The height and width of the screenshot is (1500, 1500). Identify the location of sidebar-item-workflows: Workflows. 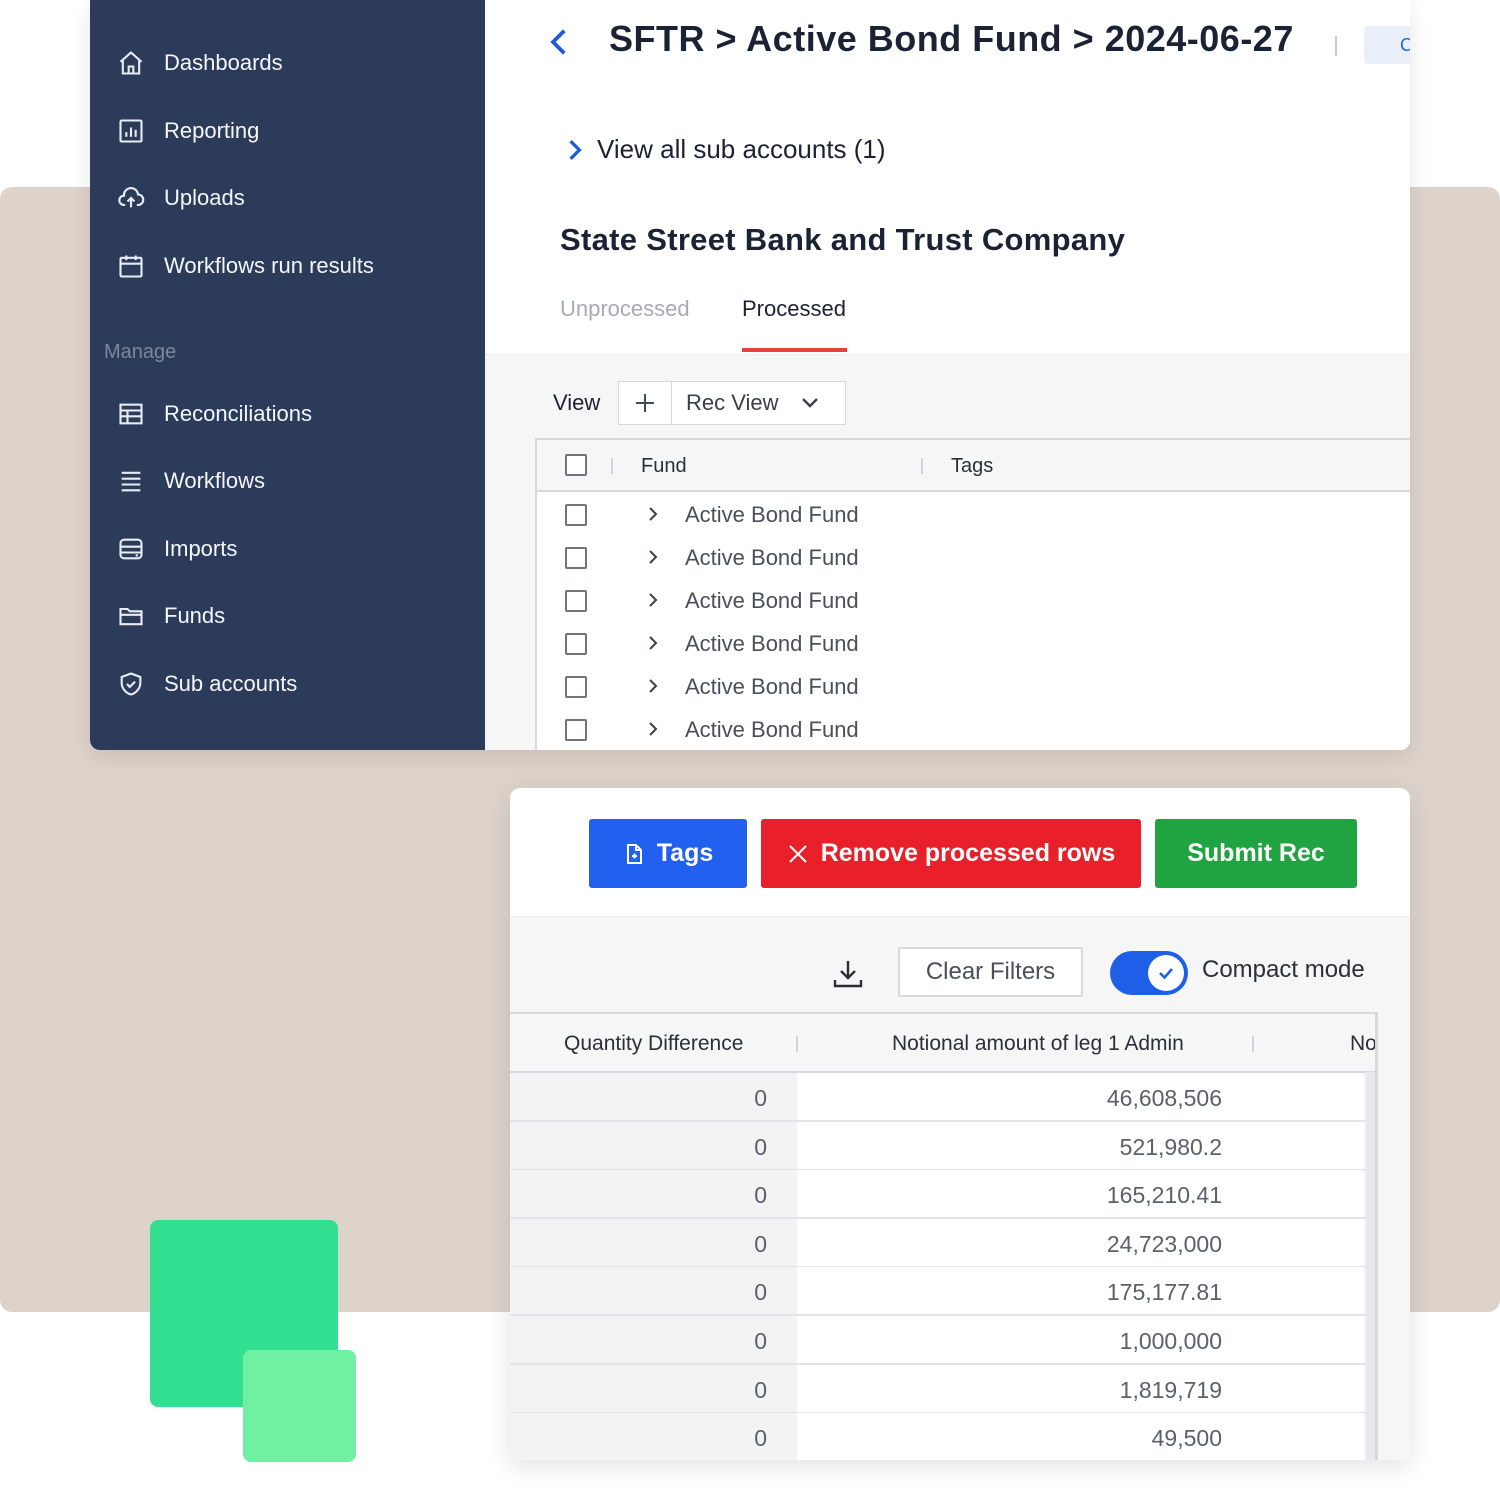
(190, 481).